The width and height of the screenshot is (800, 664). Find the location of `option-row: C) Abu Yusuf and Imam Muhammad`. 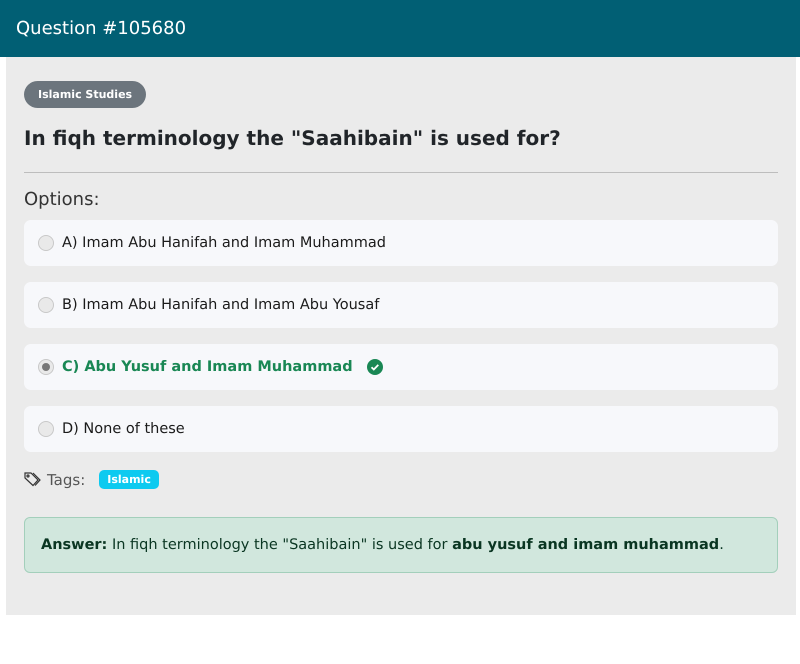

option-row: C) Abu Yusuf and Imam Muhammad is located at coordinates (401, 367).